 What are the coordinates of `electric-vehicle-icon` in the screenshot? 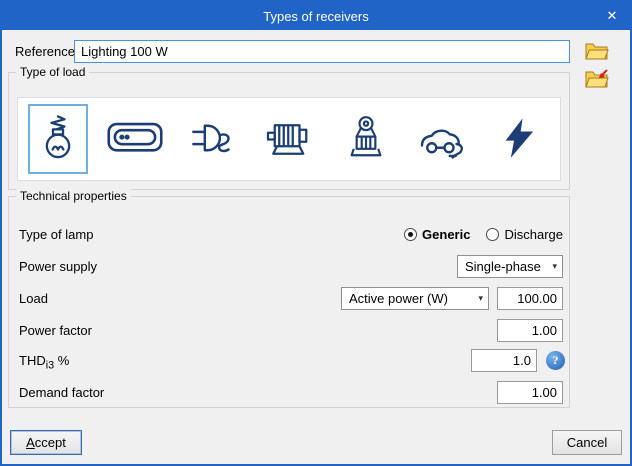 It's located at (443, 139).